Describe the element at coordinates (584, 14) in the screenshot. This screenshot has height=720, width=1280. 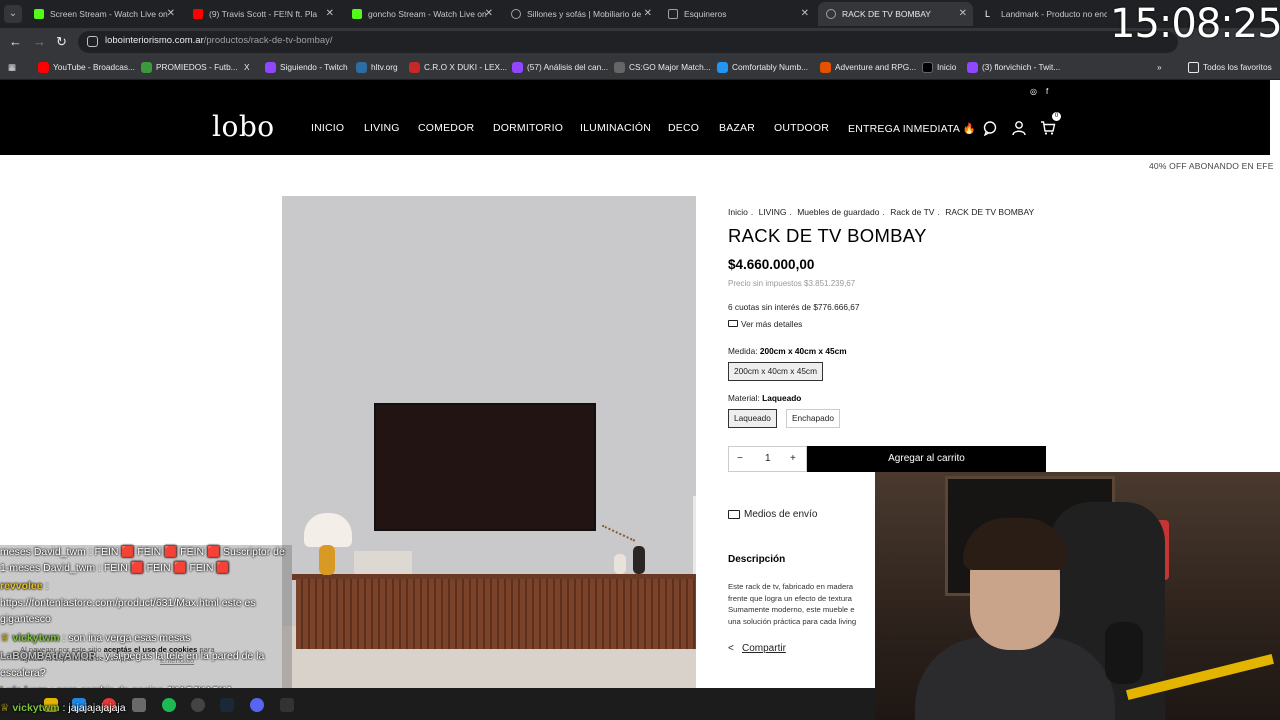
I see `tab-label: Sillones y sofás | Mobiliario de` at that location.